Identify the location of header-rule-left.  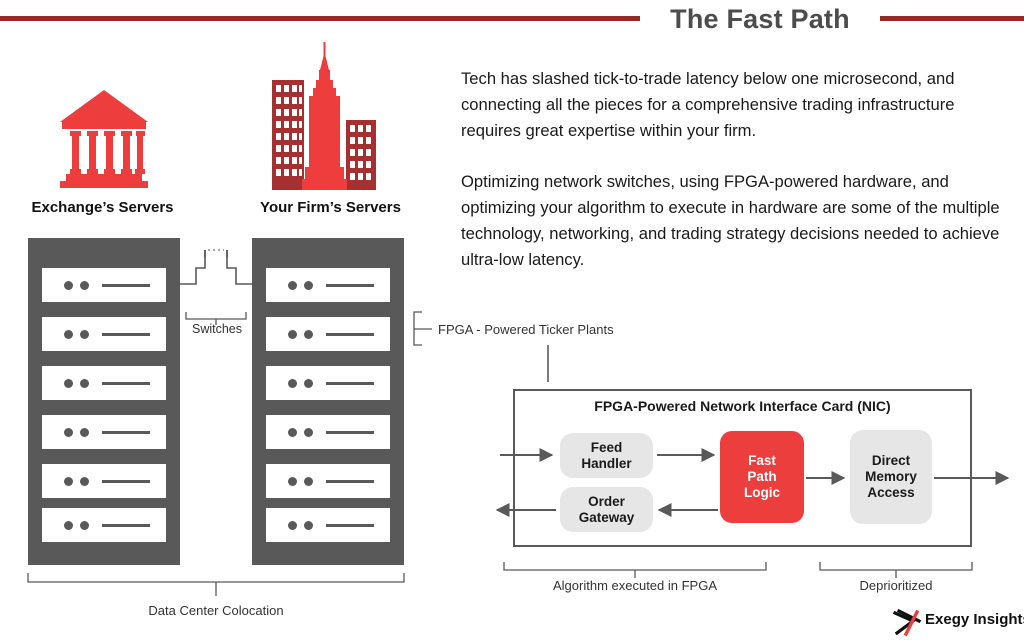
(320, 18).